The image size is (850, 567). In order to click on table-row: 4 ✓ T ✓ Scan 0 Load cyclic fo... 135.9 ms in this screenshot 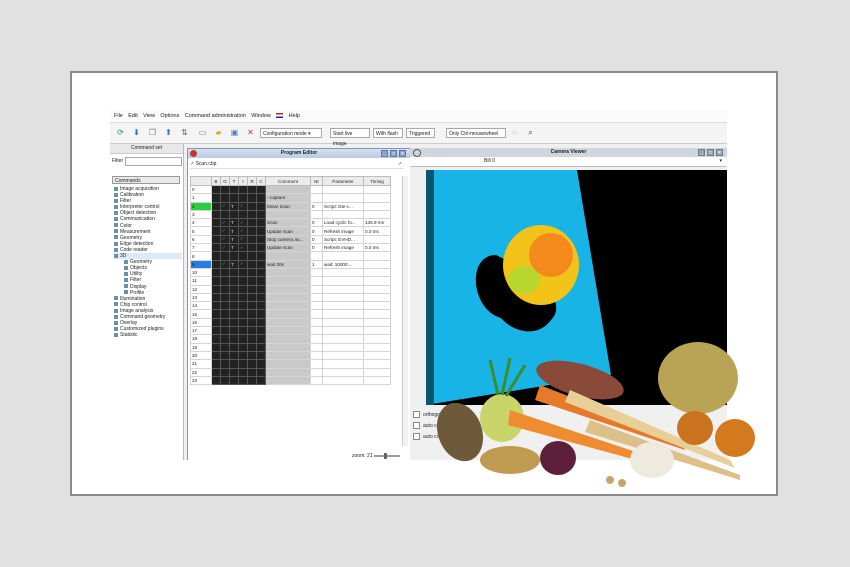, I will do `click(290, 223)`.